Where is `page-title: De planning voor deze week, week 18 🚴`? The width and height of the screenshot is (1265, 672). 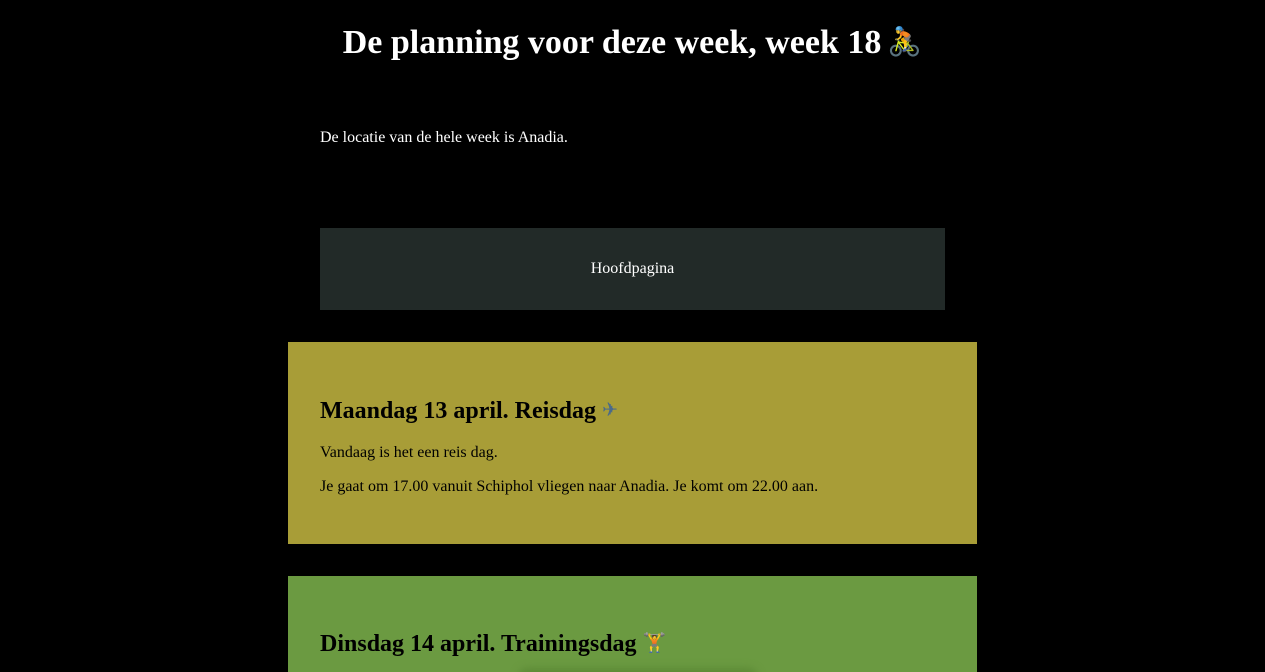 page-title: De planning voor deze week, week 18 🚴 is located at coordinates (632, 42).